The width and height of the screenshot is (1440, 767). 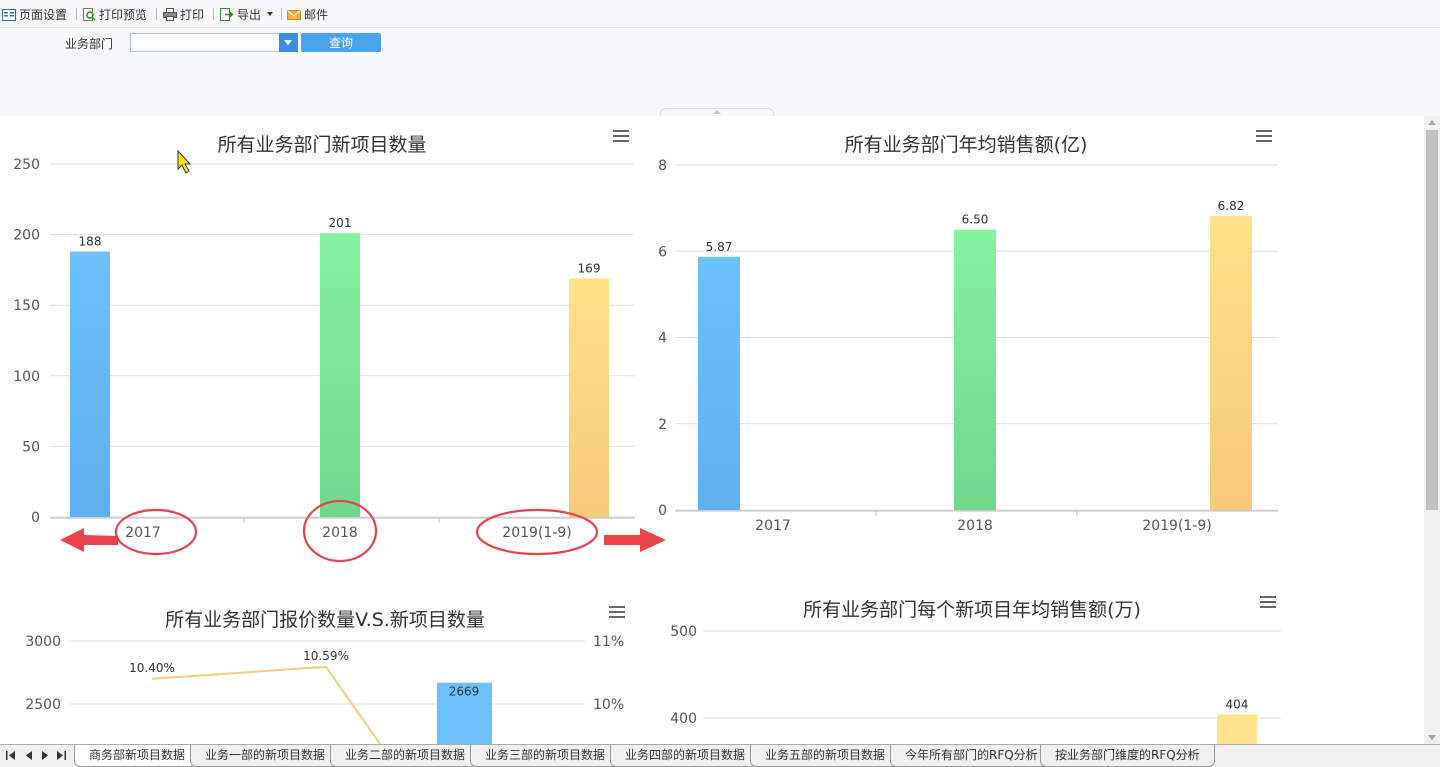 What do you see at coordinates (45, 755) in the screenshot?
I see `next-sheet-icon` at bounding box center [45, 755].